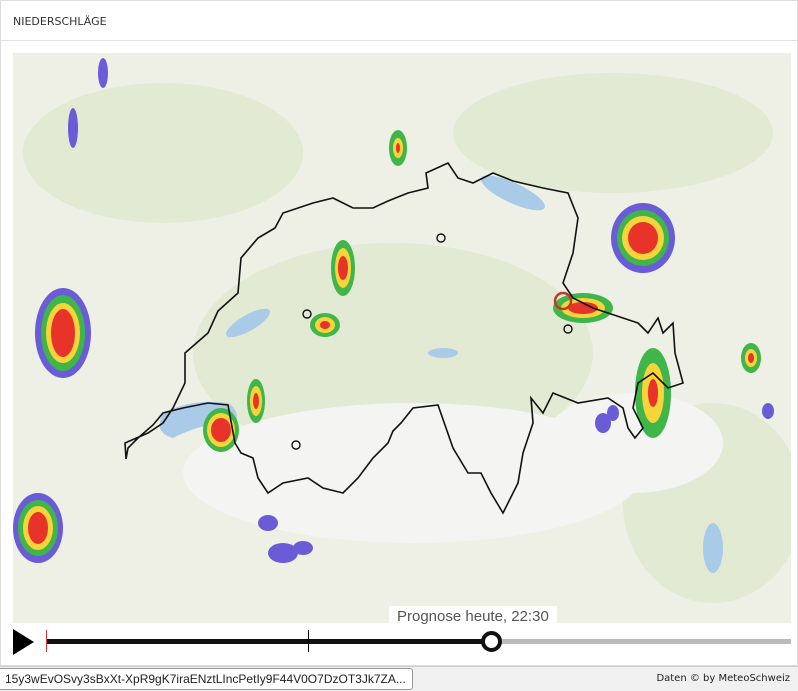 This screenshot has height=691, width=798. Describe the element at coordinates (491, 641) in the screenshot. I see `timeline-thumb` at that location.